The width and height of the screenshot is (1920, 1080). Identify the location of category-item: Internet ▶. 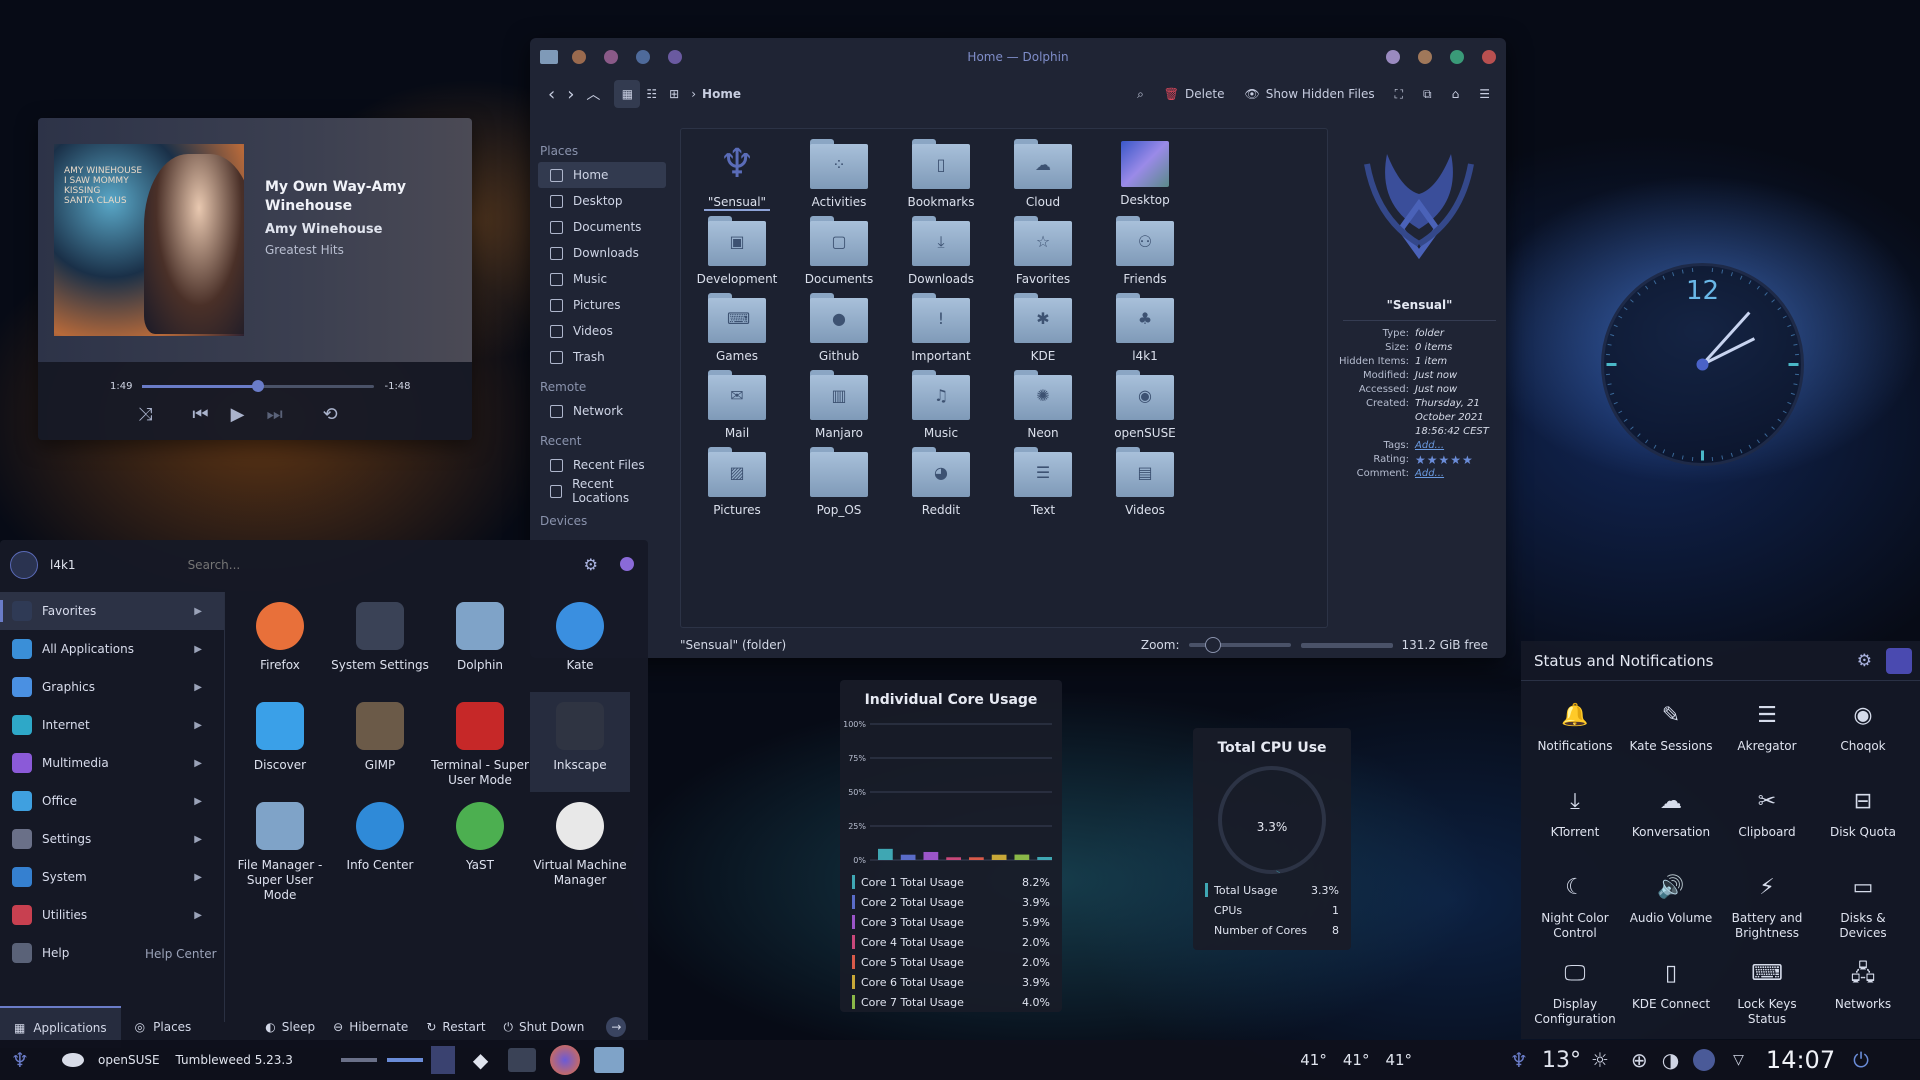
(112, 725).